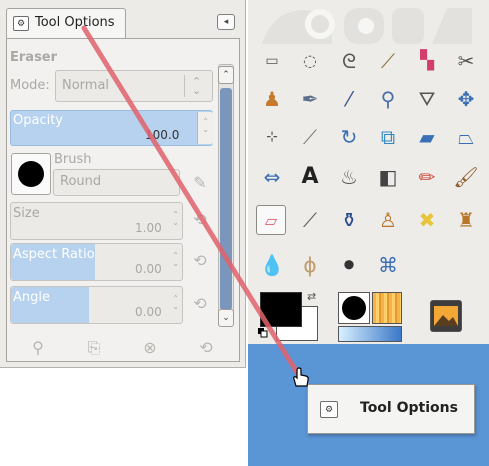 This screenshot has width=489, height=466. I want to click on brush-label: Brush, so click(73, 159).